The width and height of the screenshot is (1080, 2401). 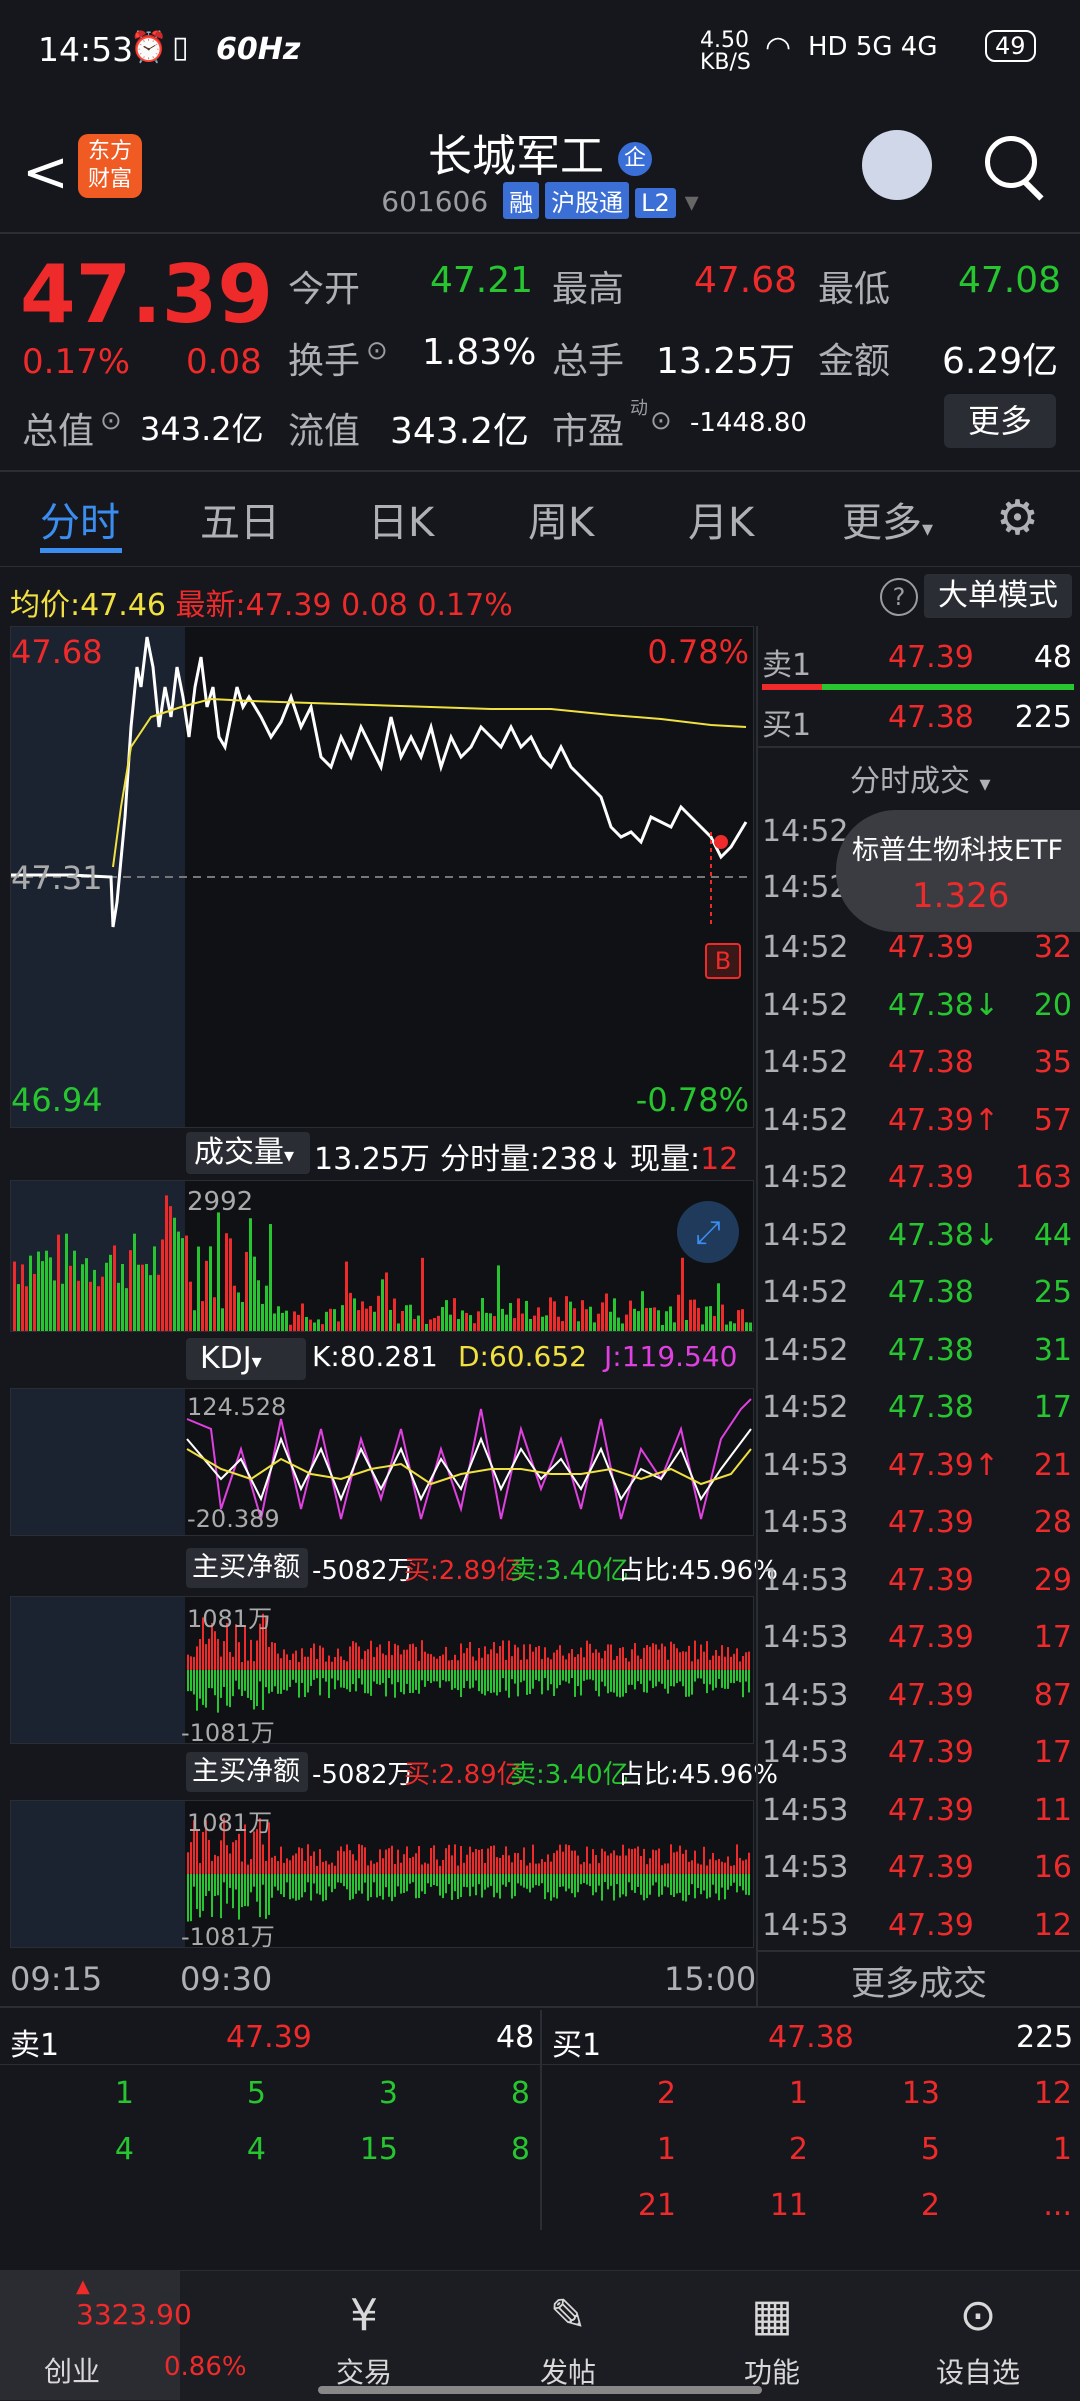 I want to click on nav-post: ✎ 发帖, so click(x=568, y=2340).